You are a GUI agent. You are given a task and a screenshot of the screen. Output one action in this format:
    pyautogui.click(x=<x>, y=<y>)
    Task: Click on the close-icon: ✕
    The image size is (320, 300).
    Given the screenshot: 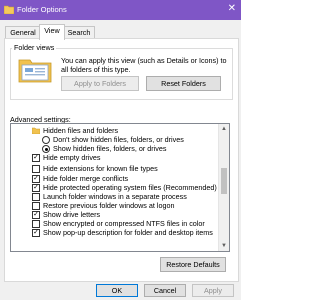 What is the action you would take?
    pyautogui.click(x=232, y=9)
    